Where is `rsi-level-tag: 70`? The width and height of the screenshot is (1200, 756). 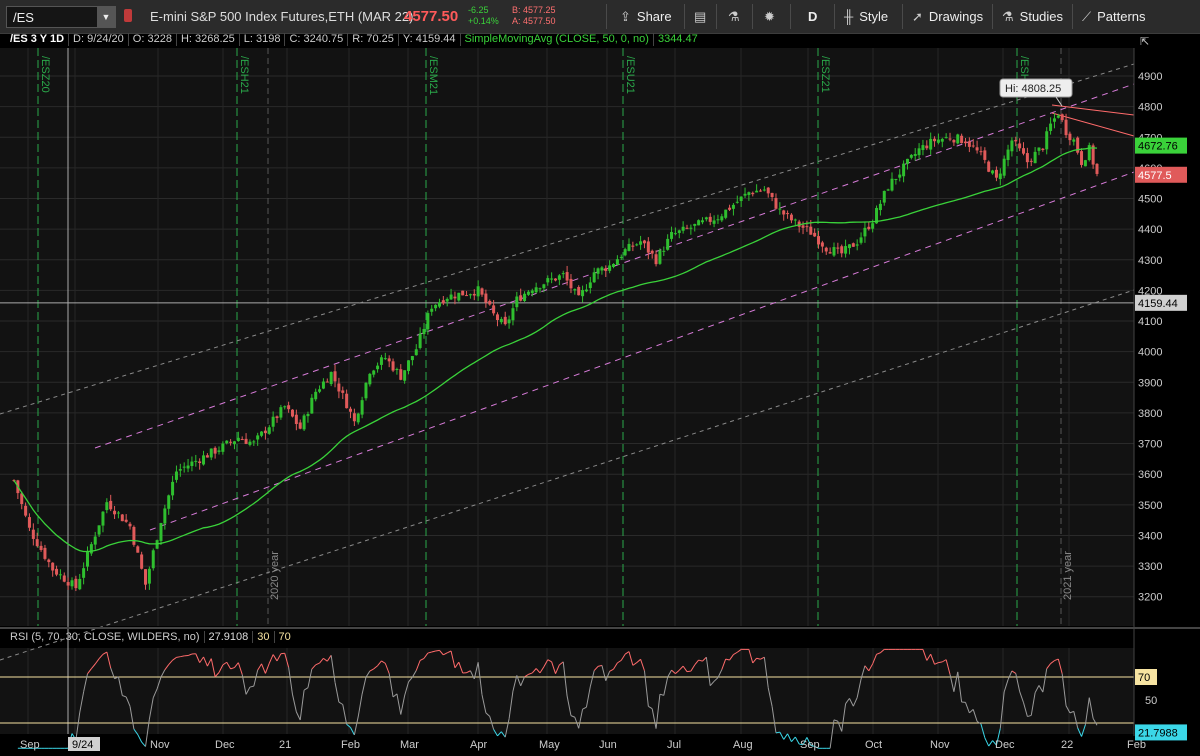
rsi-level-tag: 70 is located at coordinates (1144, 678).